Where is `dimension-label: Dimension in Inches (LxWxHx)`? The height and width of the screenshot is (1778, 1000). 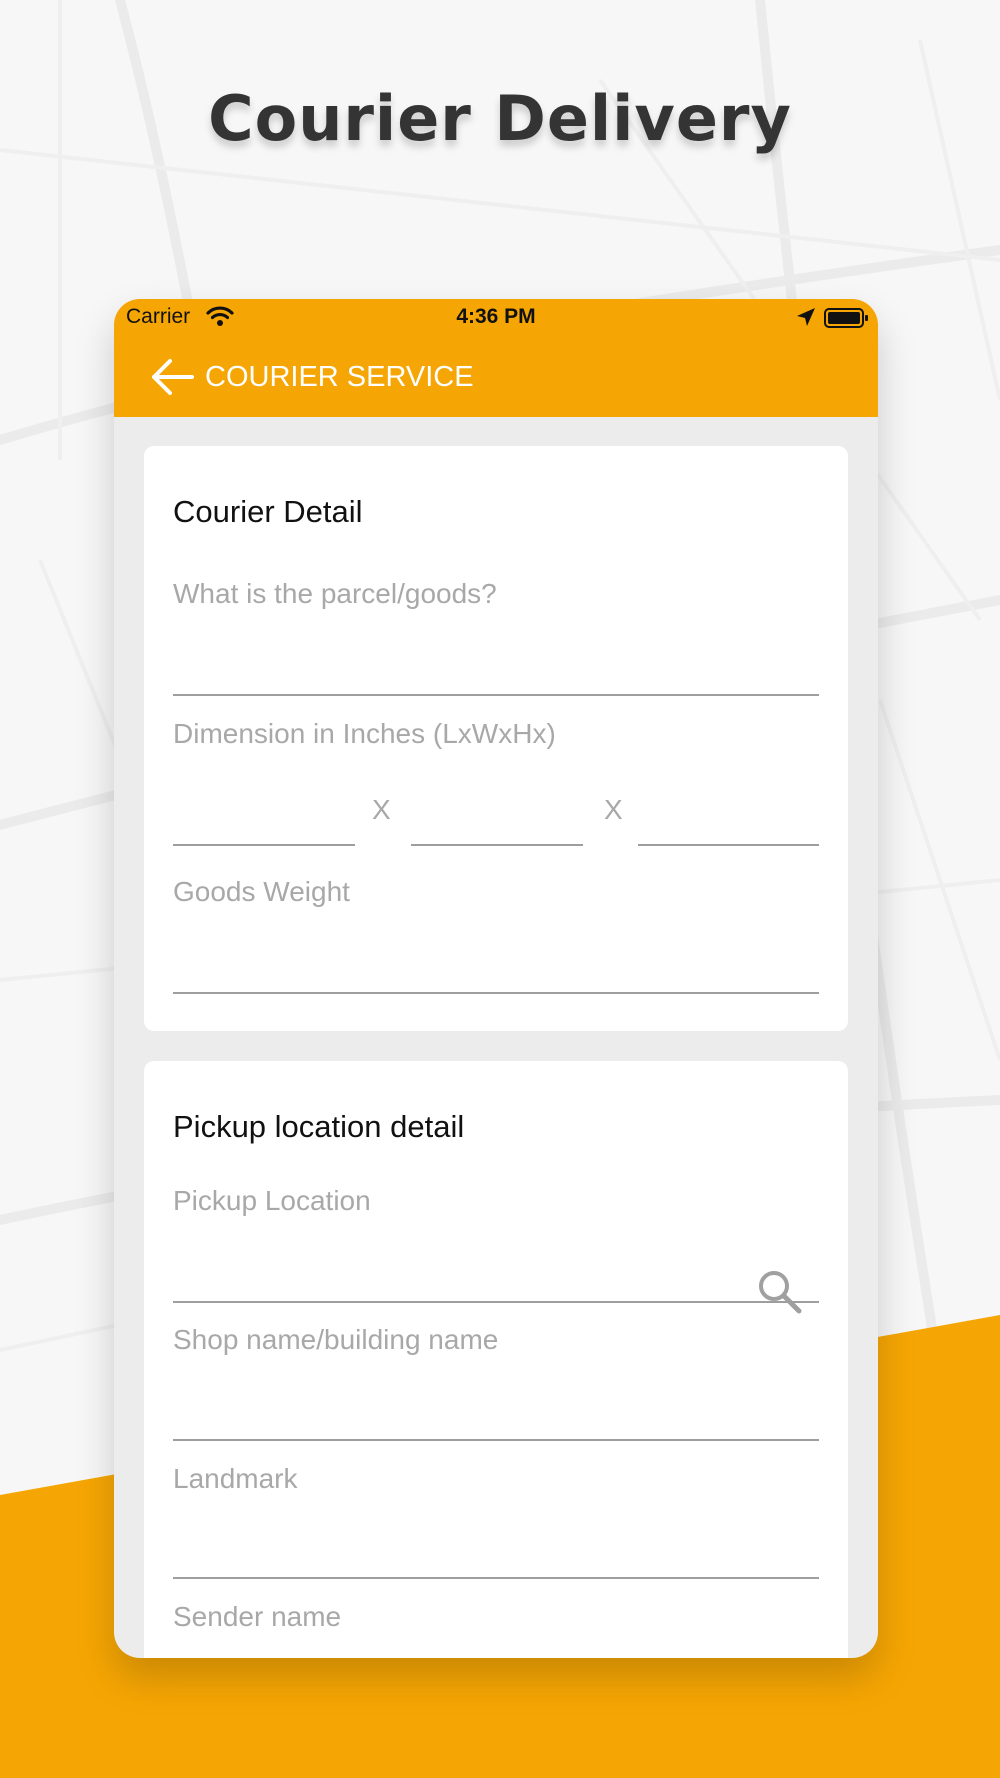
dimension-label: Dimension in Inches (LxWxHx) is located at coordinates (364, 733).